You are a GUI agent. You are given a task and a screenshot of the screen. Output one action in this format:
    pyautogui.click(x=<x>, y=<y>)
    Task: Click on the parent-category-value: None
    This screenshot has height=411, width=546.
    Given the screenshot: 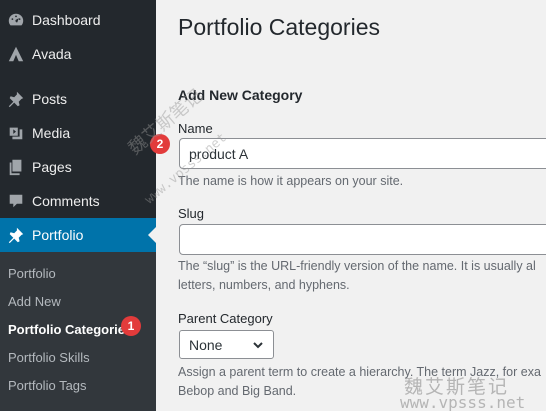 What is the action you would take?
    pyautogui.click(x=206, y=344)
    